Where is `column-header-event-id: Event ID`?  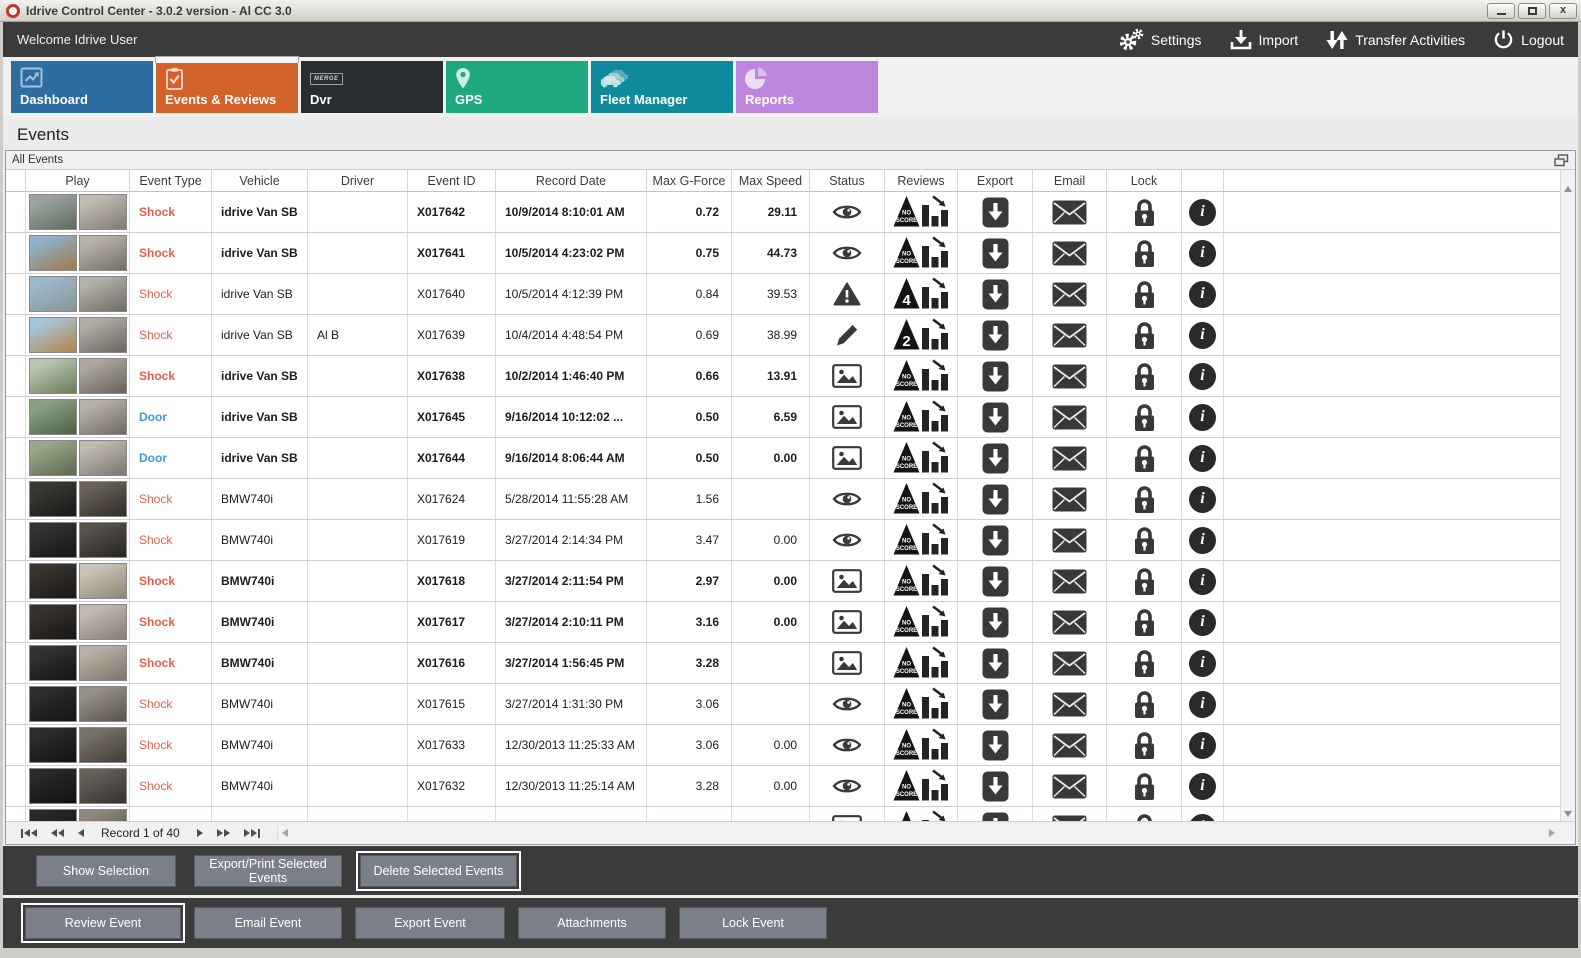 column-header-event-id: Event ID is located at coordinates (452, 180).